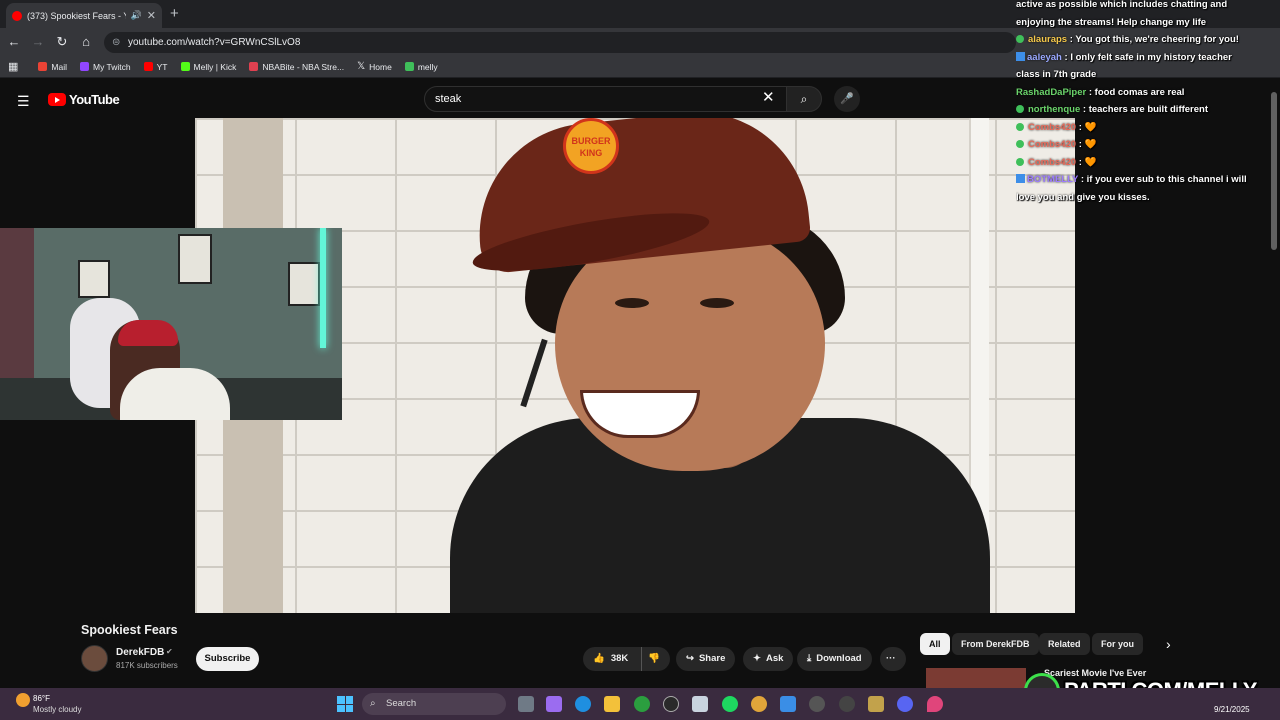  What do you see at coordinates (147, 665) in the screenshot?
I see `subscriber-count: 817K subscribers` at bounding box center [147, 665].